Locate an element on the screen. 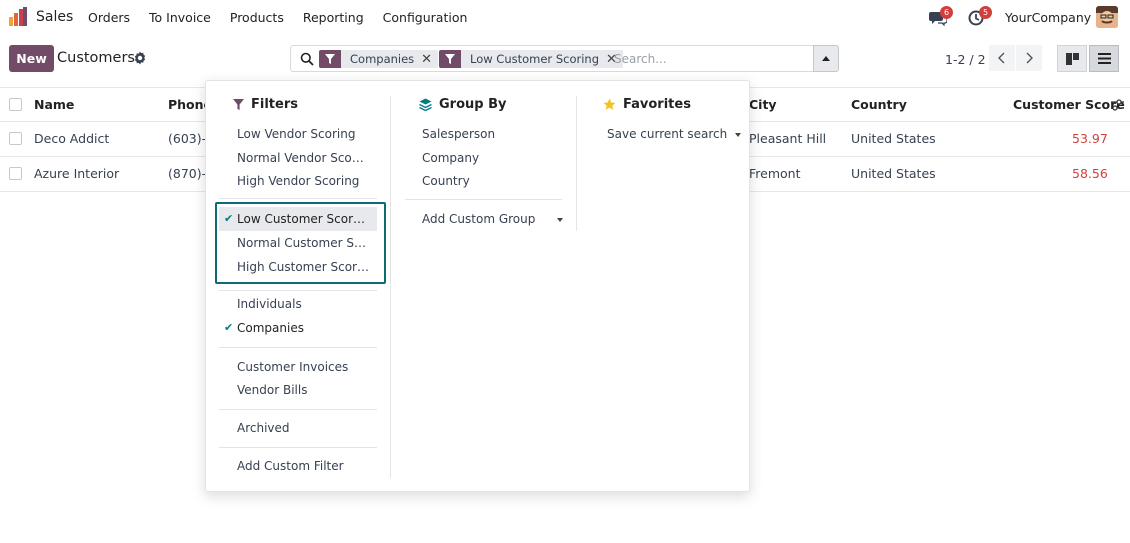  filter-archived: Archived is located at coordinates (263, 428).